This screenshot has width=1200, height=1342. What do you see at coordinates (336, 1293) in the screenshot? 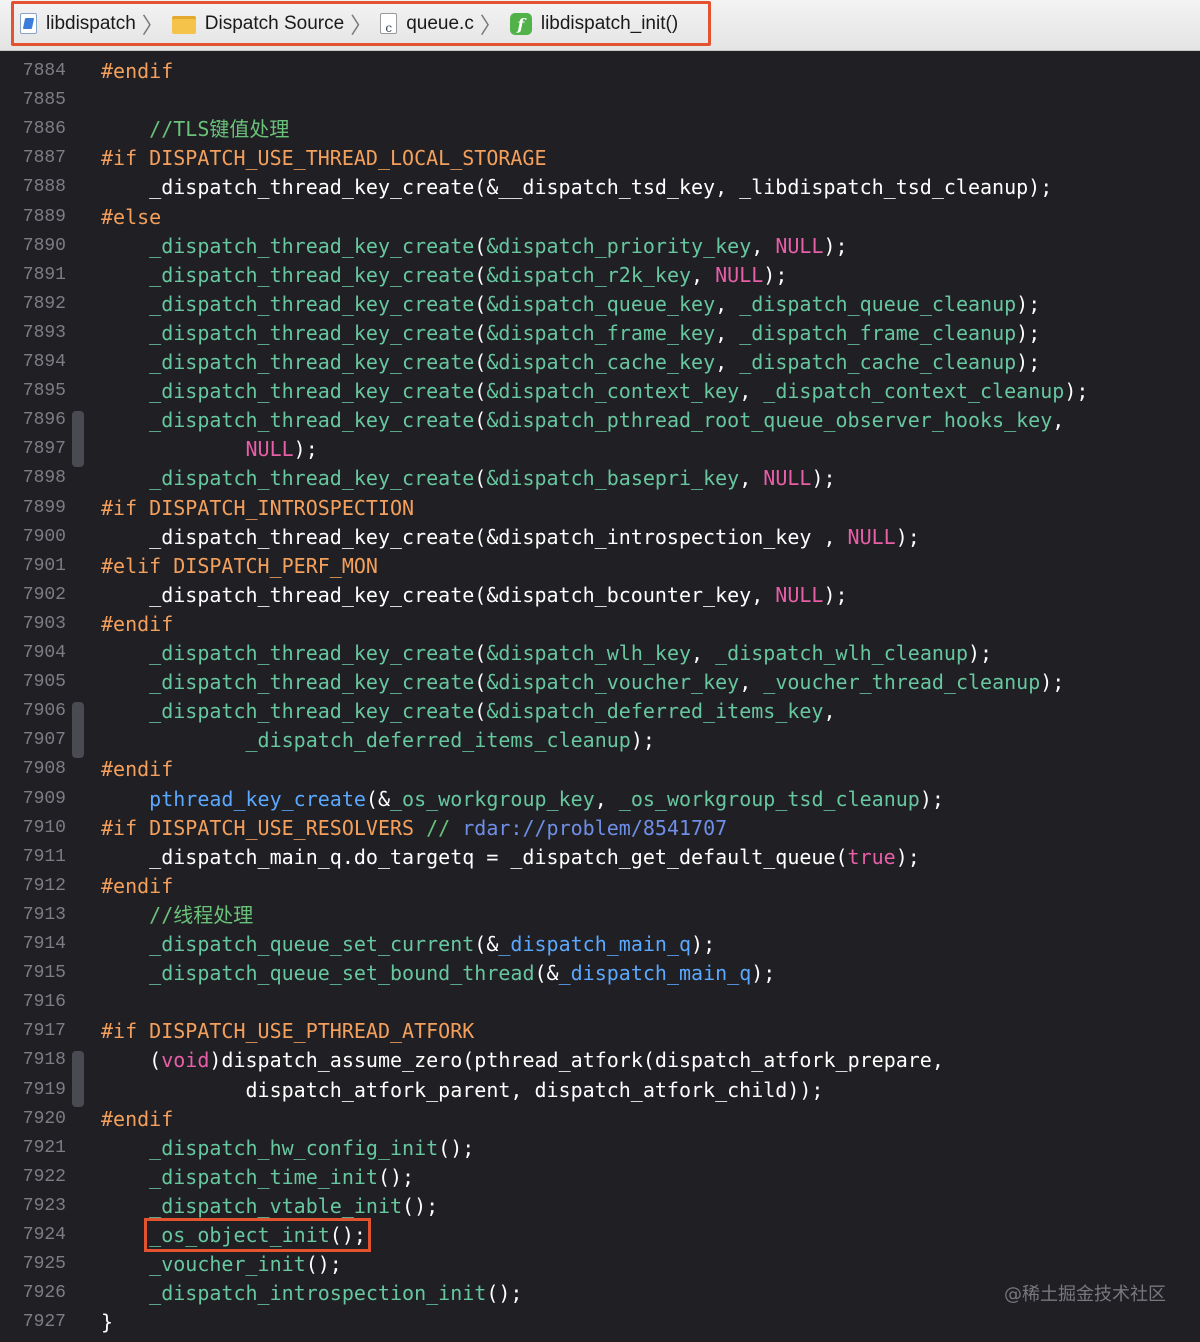
I see `code-text: _dispatch_introspection_init();` at bounding box center [336, 1293].